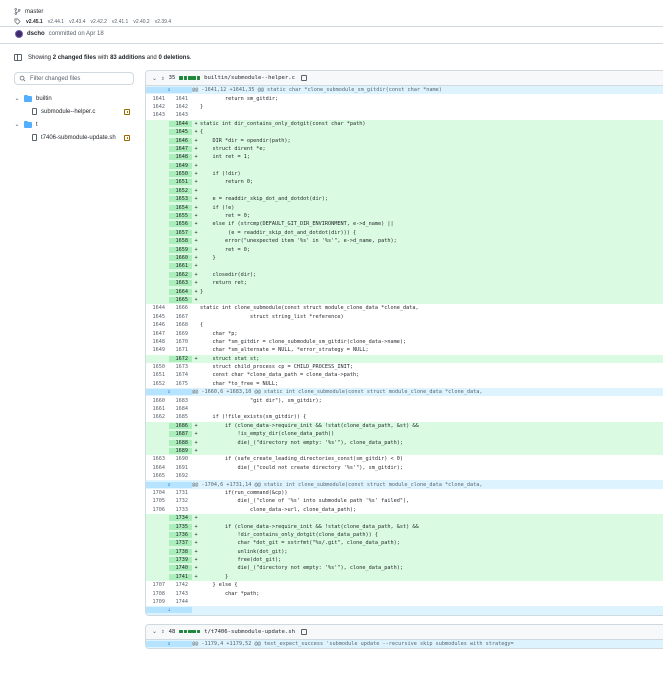  I want to click on tree-dir-builtin: ⌄ builtin, so click(74, 98).